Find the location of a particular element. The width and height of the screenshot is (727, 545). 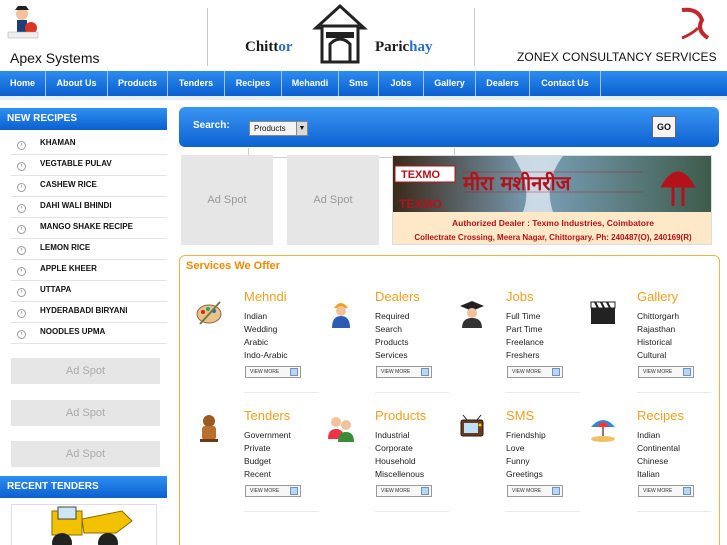

nav-contact-us: Contact Us is located at coordinates (565, 83).